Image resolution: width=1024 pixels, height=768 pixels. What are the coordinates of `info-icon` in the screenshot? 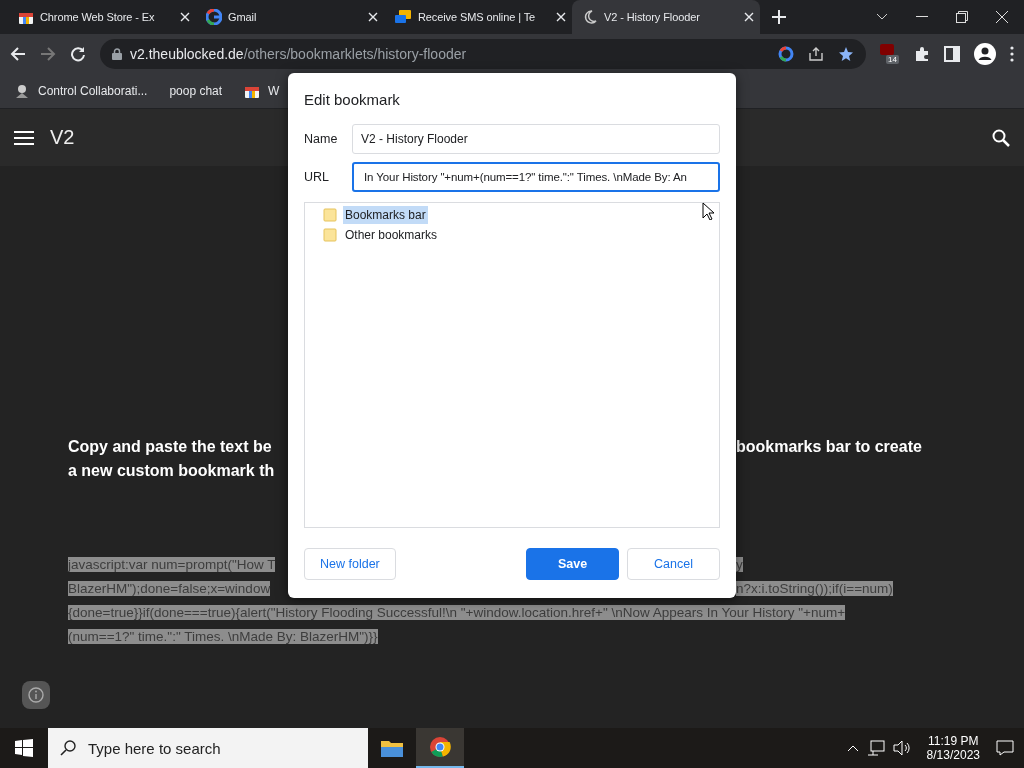 It's located at (36, 695).